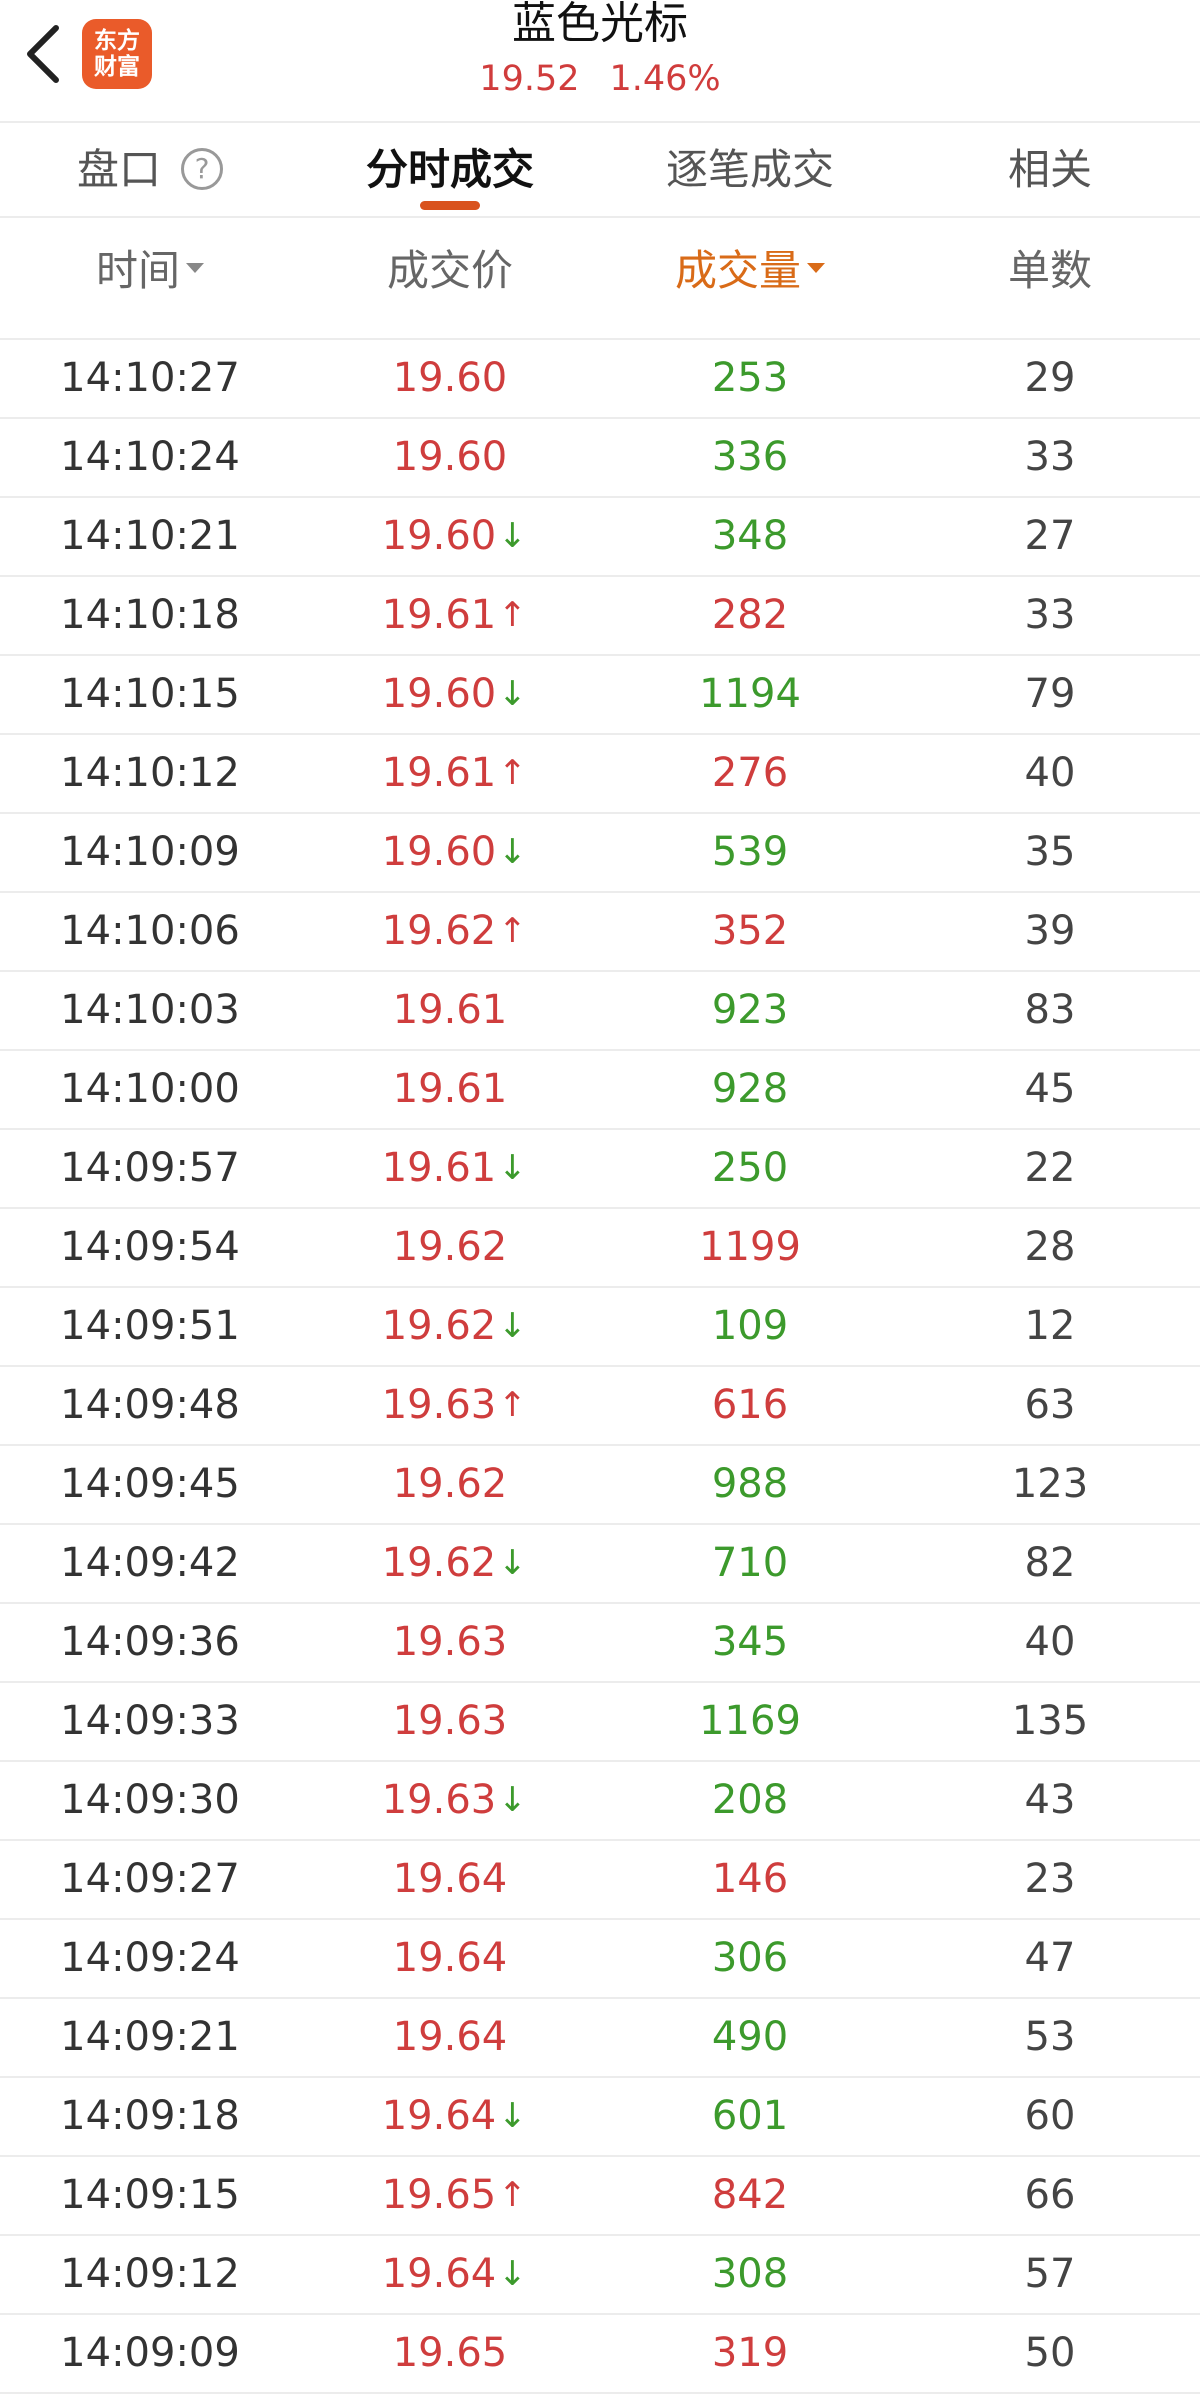 The height and width of the screenshot is (2394, 1200). I want to click on trade-order-count: 53, so click(1050, 2037).